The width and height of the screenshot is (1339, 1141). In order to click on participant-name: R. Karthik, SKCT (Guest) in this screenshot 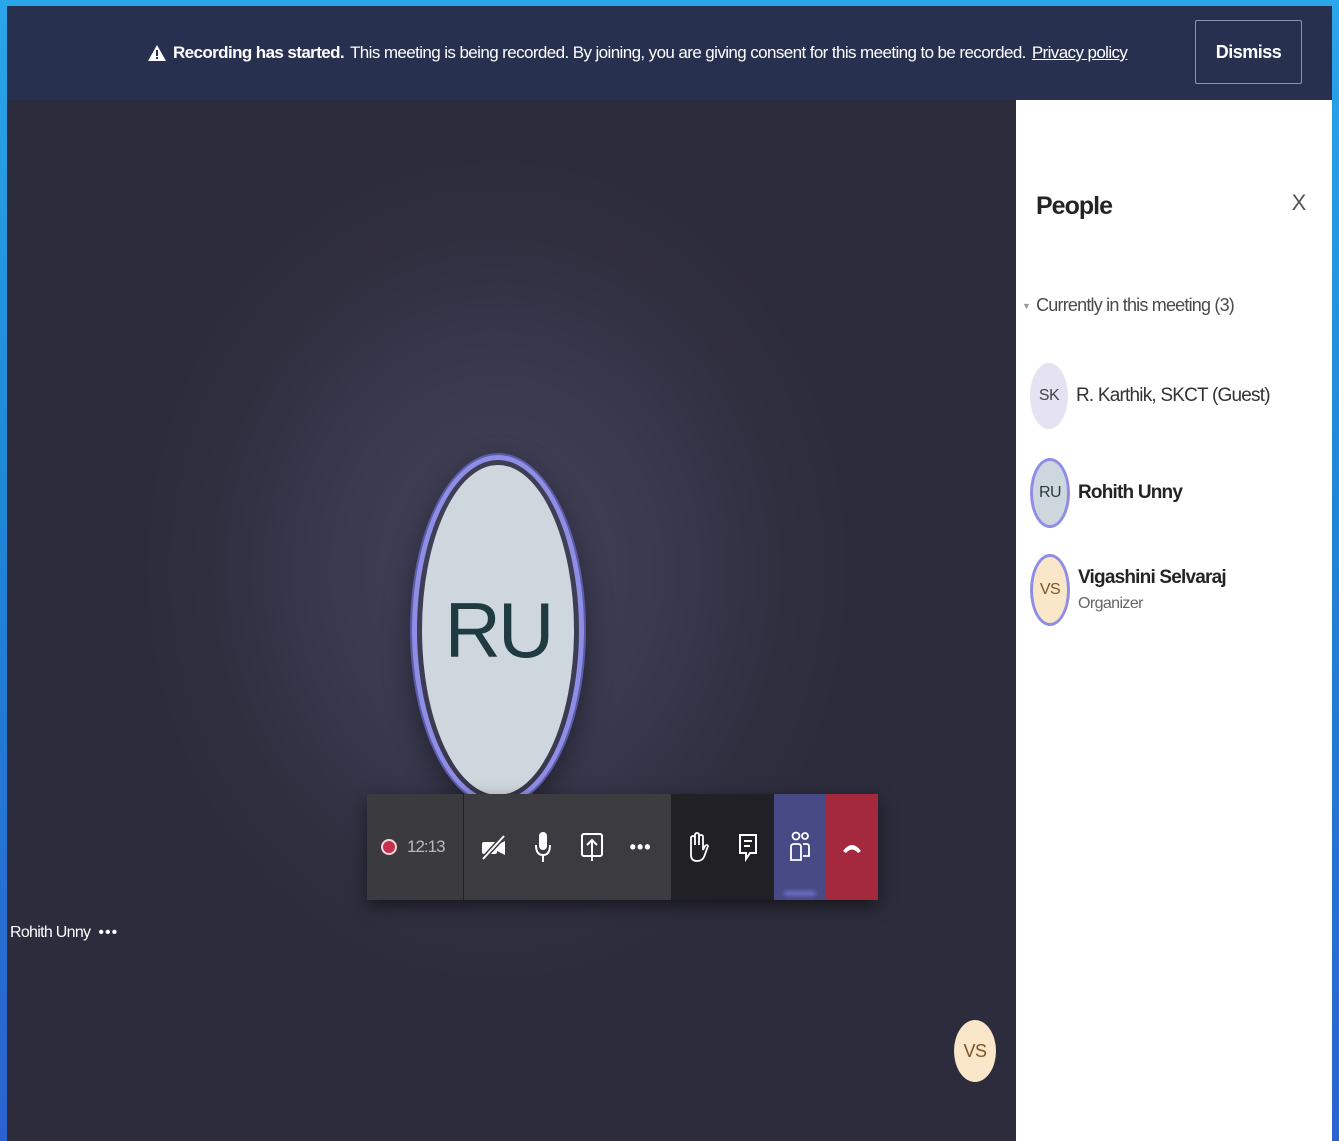, I will do `click(1173, 395)`.